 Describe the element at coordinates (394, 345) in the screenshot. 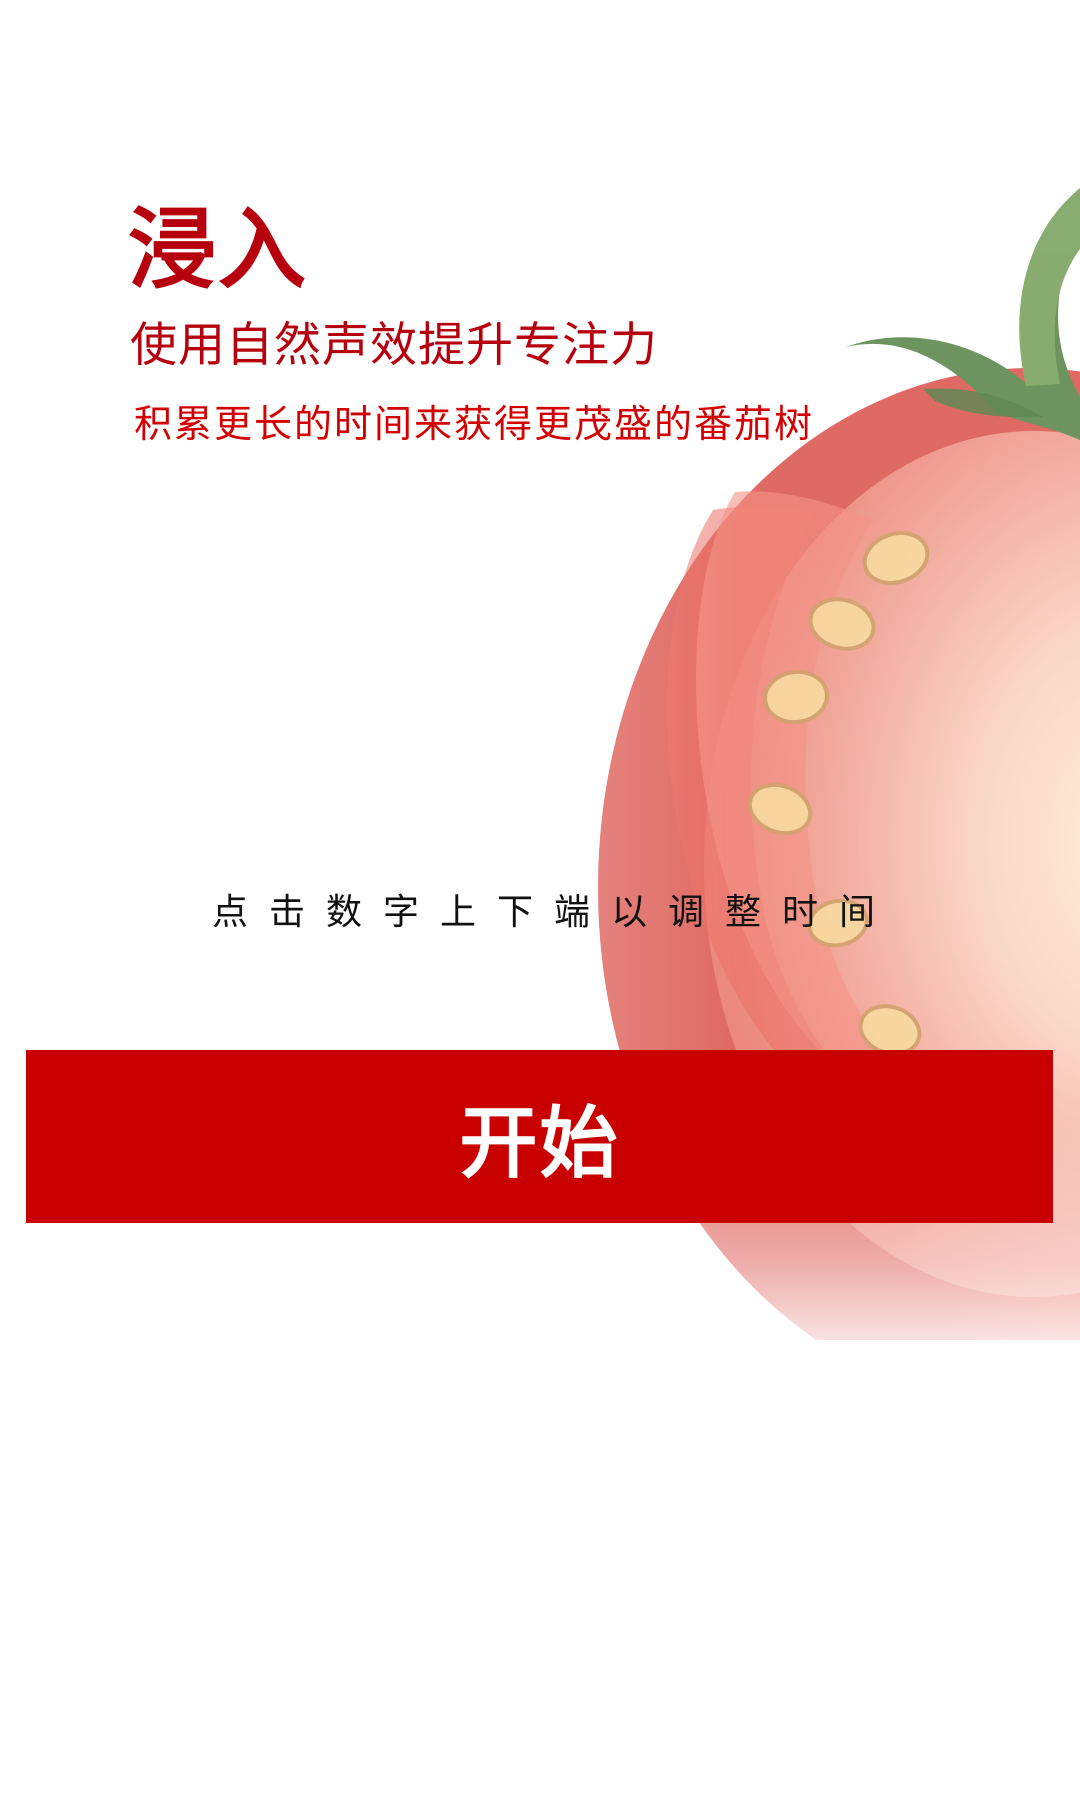

I see `page-subtitle: 使用自然声效提升专注力` at that location.